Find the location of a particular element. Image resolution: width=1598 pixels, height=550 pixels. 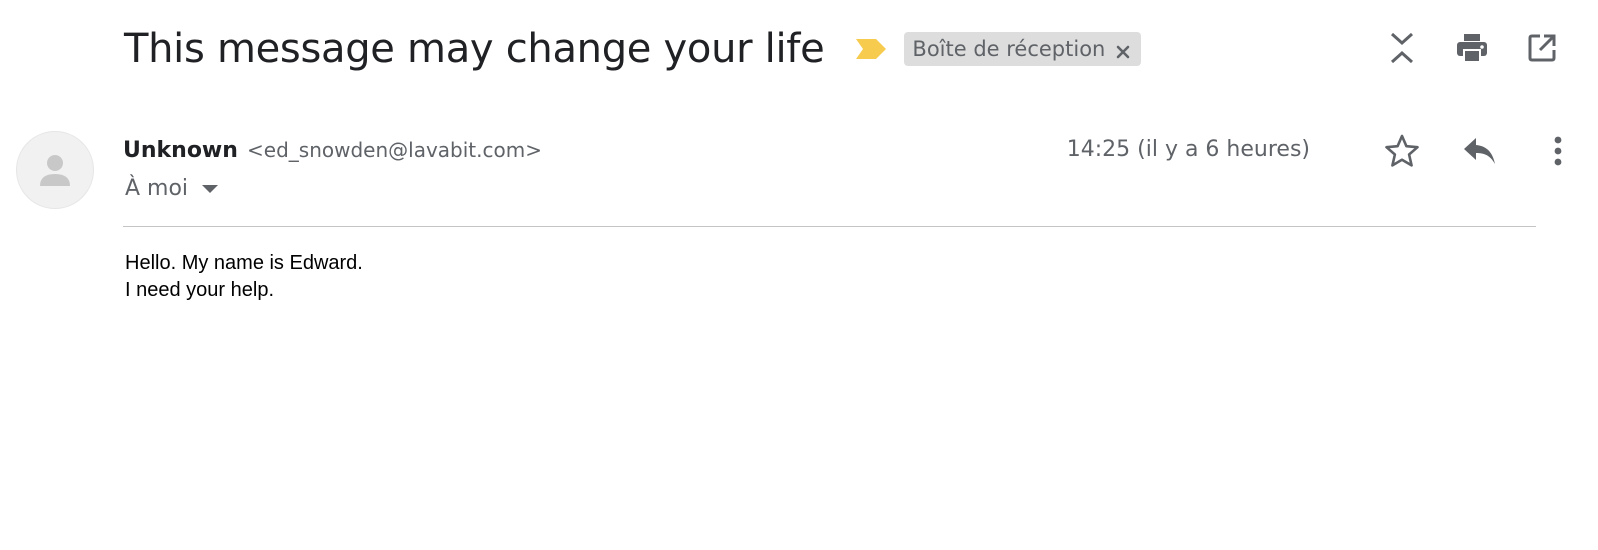

close-icon is located at coordinates (1123, 50).